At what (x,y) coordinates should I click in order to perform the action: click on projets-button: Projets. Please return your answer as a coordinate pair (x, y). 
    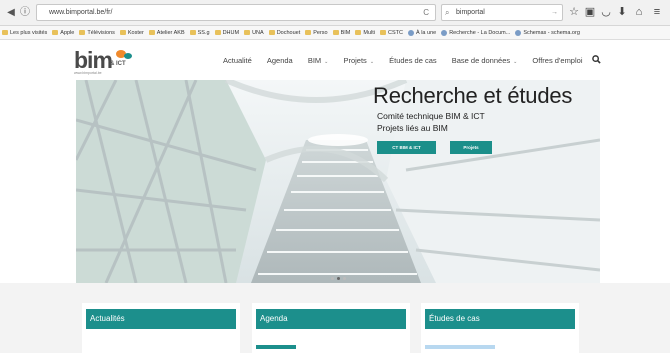
    Looking at the image, I should click on (471, 147).